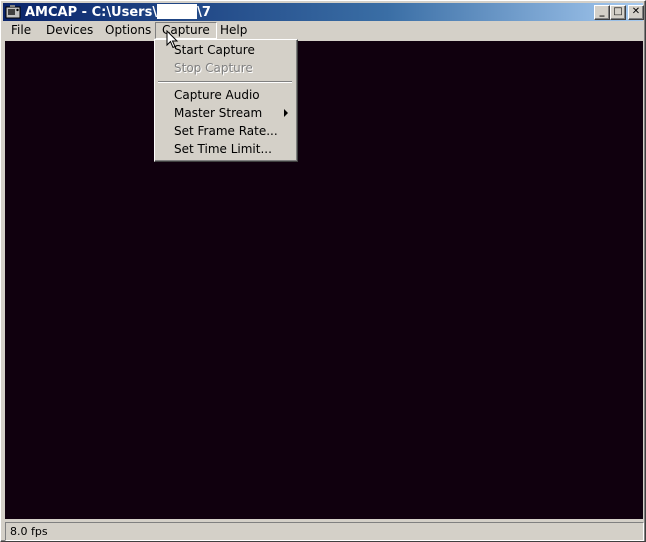  What do you see at coordinates (69, 30) in the screenshot?
I see `menu-devices: Devices` at bounding box center [69, 30].